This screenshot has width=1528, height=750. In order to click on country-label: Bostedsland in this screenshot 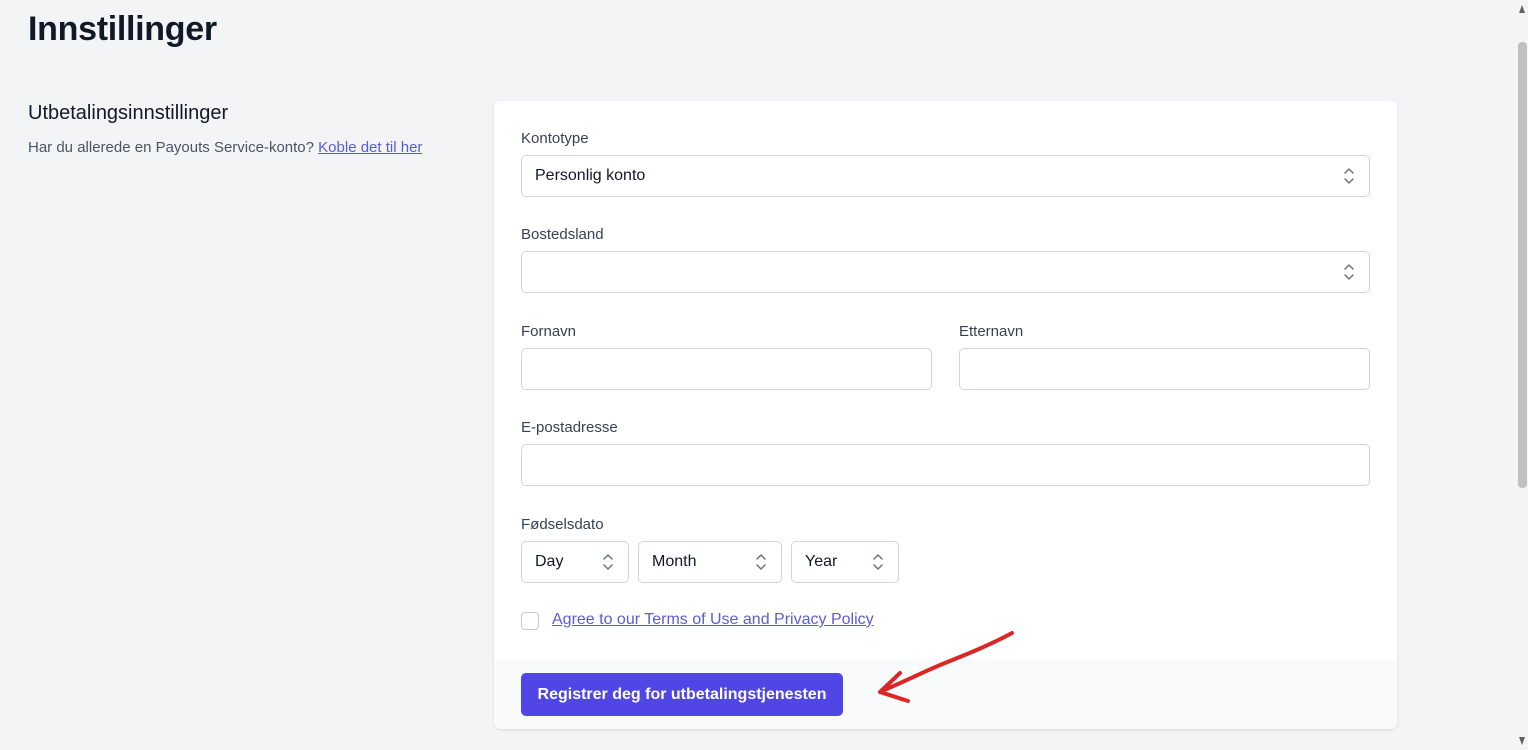, I will do `click(562, 234)`.